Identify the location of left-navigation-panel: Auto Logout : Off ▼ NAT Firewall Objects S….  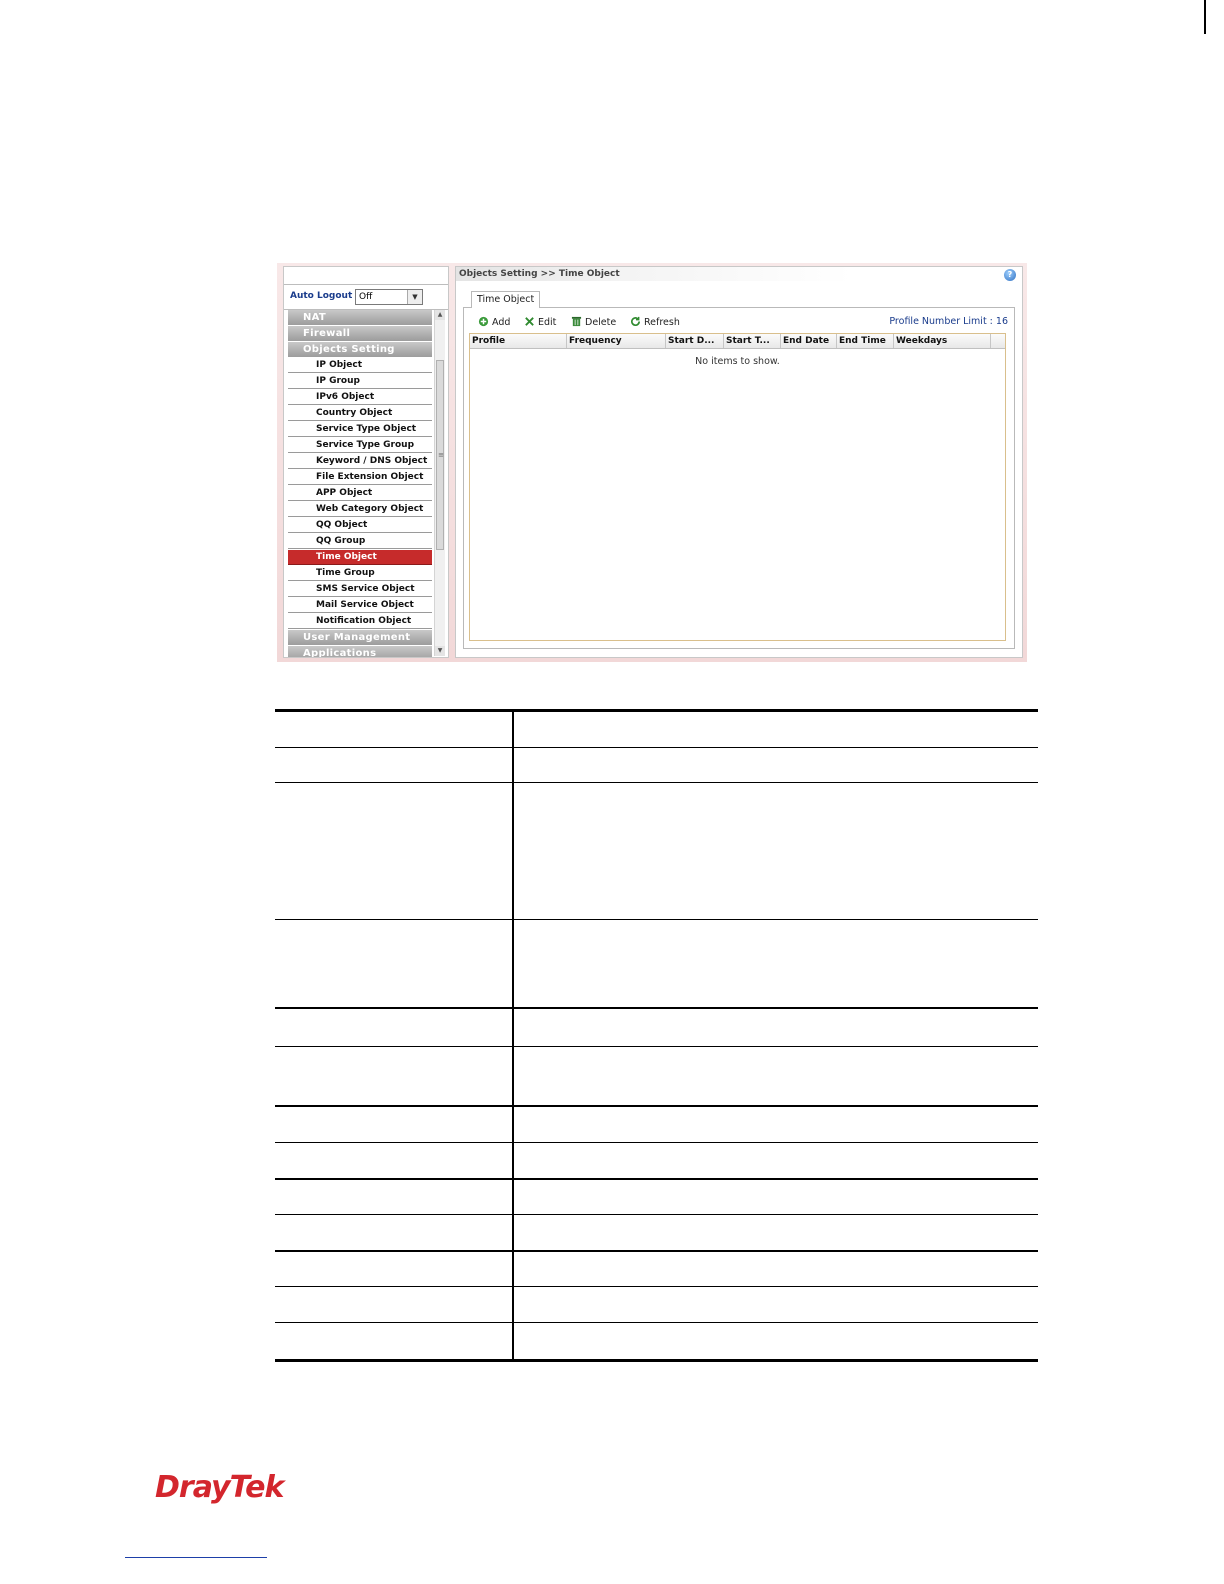
(366, 462).